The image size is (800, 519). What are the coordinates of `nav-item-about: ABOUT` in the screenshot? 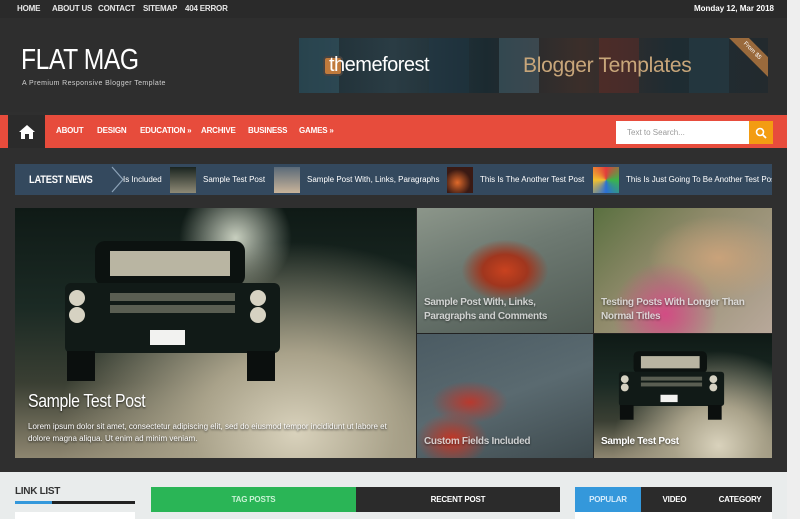 It's located at (70, 130).